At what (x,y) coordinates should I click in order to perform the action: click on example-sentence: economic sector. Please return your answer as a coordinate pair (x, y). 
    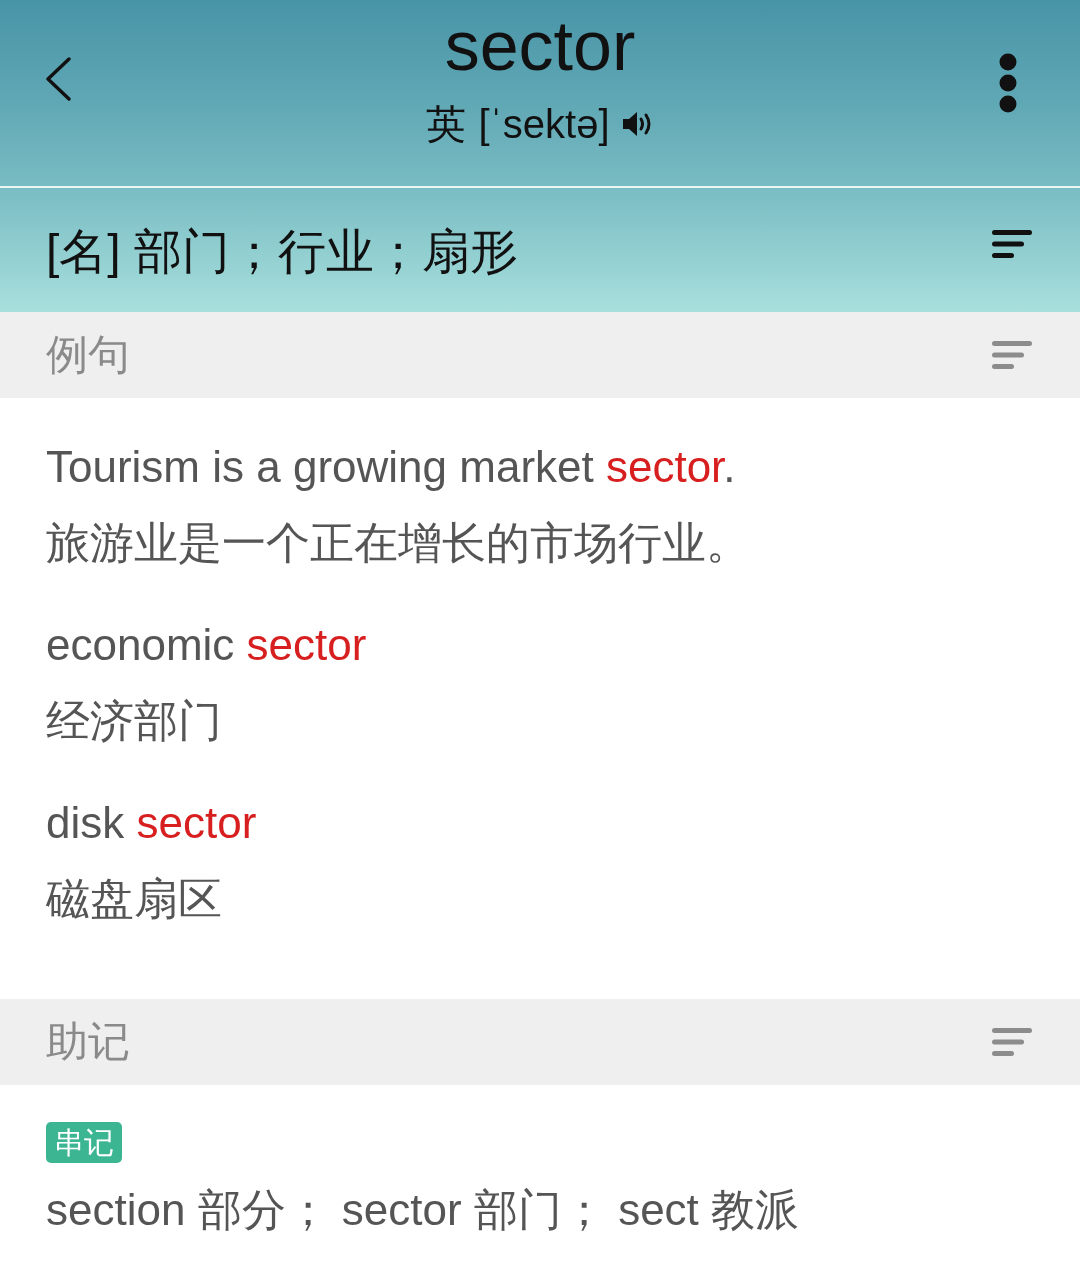
    Looking at the image, I should click on (206, 645).